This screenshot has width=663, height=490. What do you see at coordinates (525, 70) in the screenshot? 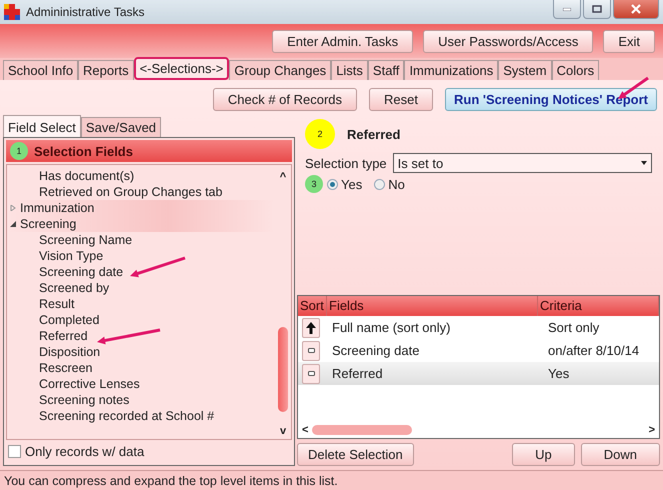
I see `tab: System` at bounding box center [525, 70].